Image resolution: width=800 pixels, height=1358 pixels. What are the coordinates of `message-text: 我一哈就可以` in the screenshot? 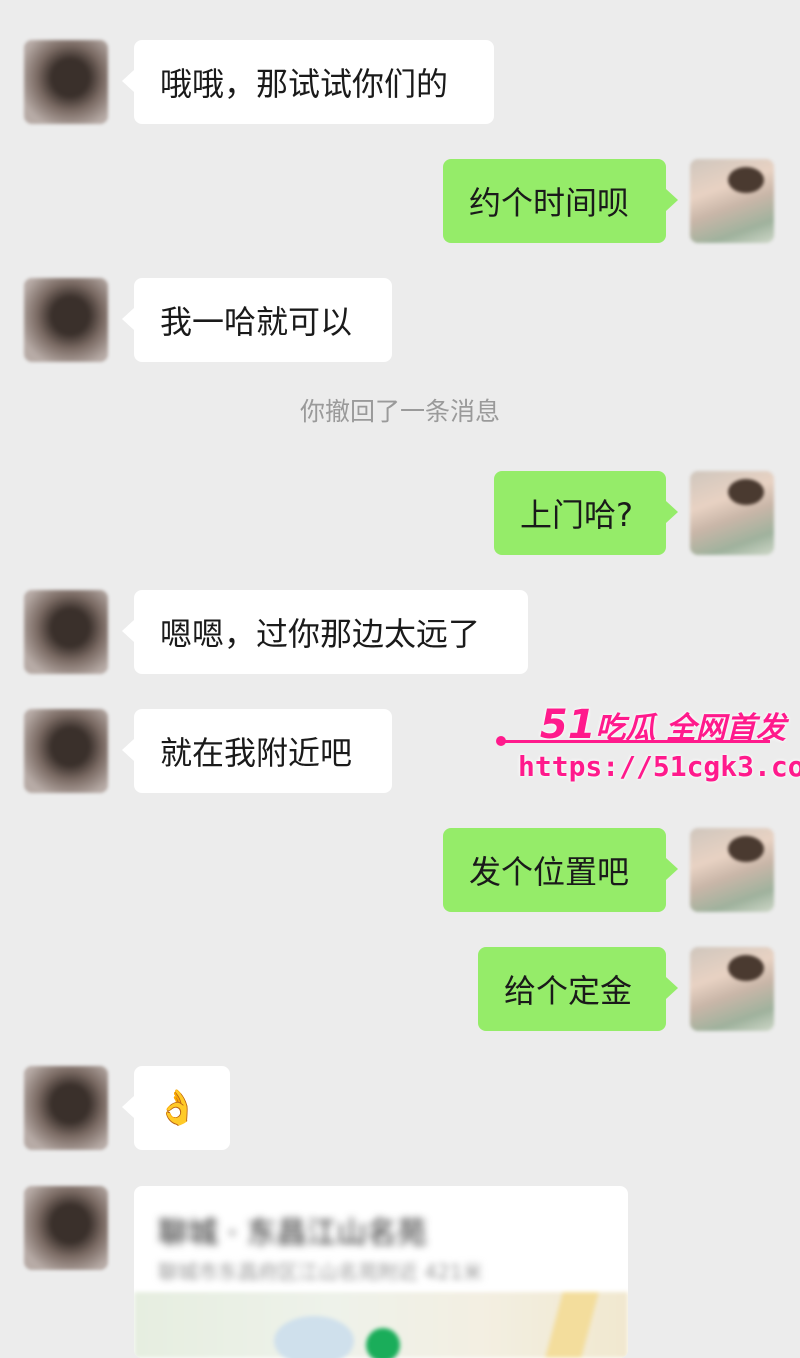 It's located at (256, 322).